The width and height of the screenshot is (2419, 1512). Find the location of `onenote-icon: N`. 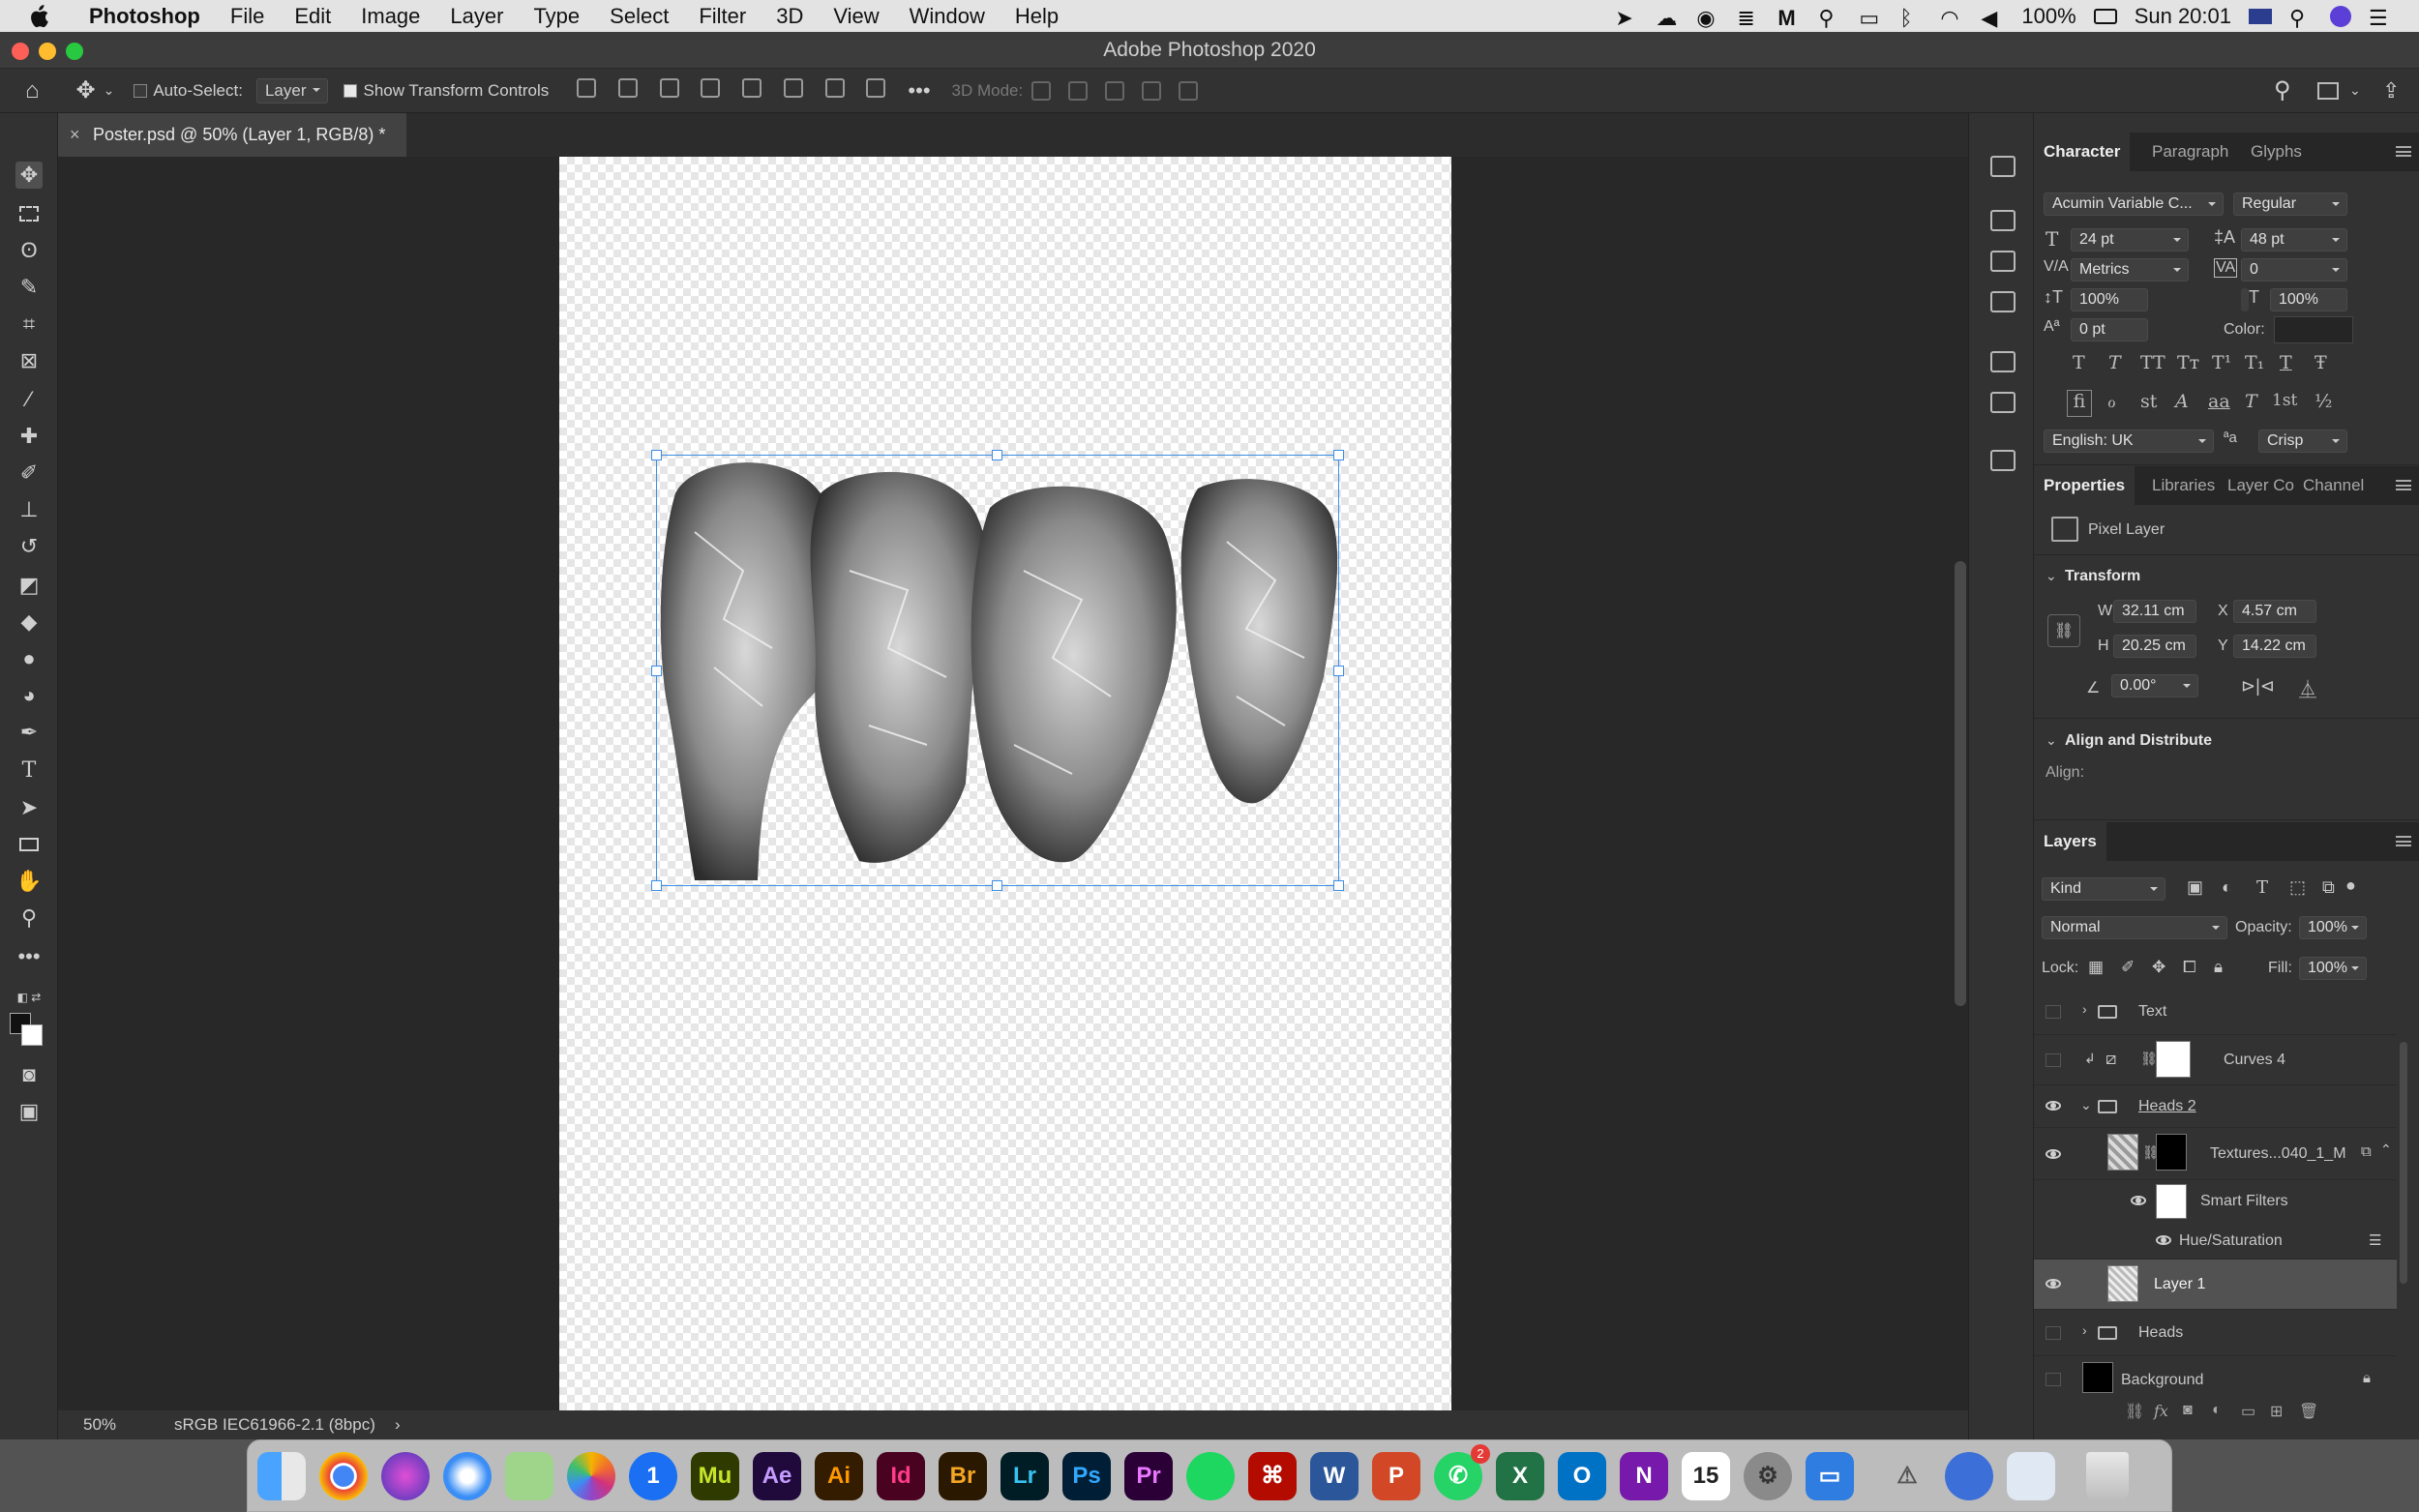

onenote-icon: N is located at coordinates (1644, 1476).